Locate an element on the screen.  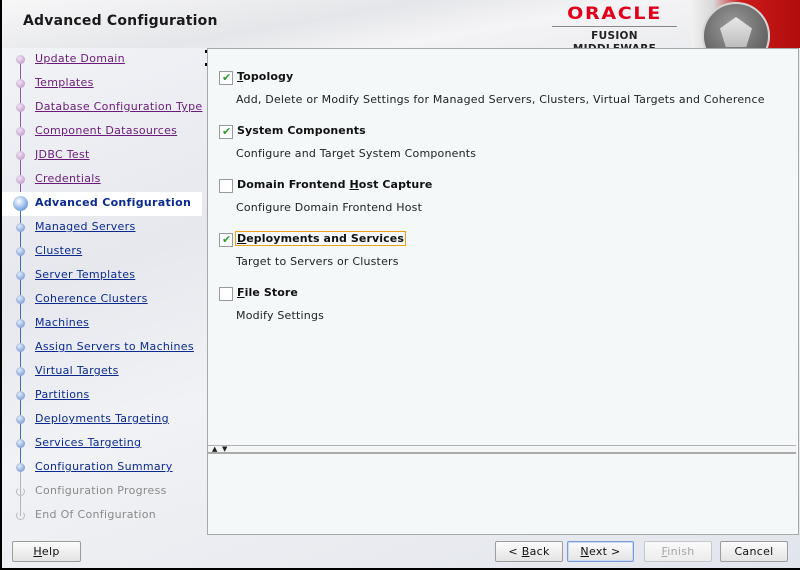
help-rest: elp is located at coordinates (50, 551).